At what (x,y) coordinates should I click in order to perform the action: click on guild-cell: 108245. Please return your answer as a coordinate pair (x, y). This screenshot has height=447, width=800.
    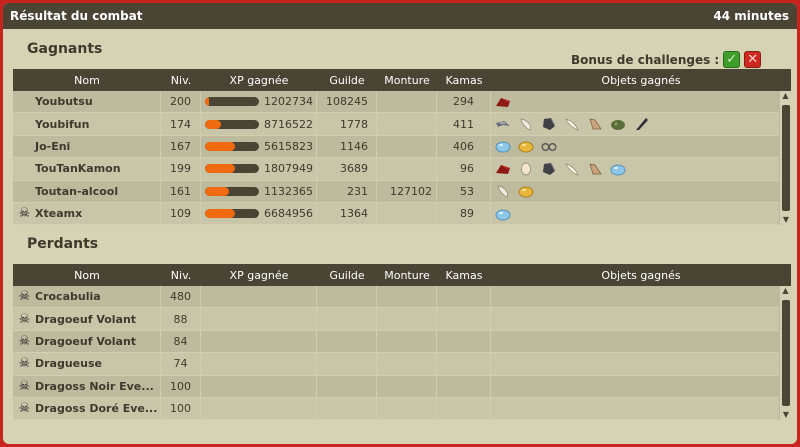
    Looking at the image, I should click on (347, 102).